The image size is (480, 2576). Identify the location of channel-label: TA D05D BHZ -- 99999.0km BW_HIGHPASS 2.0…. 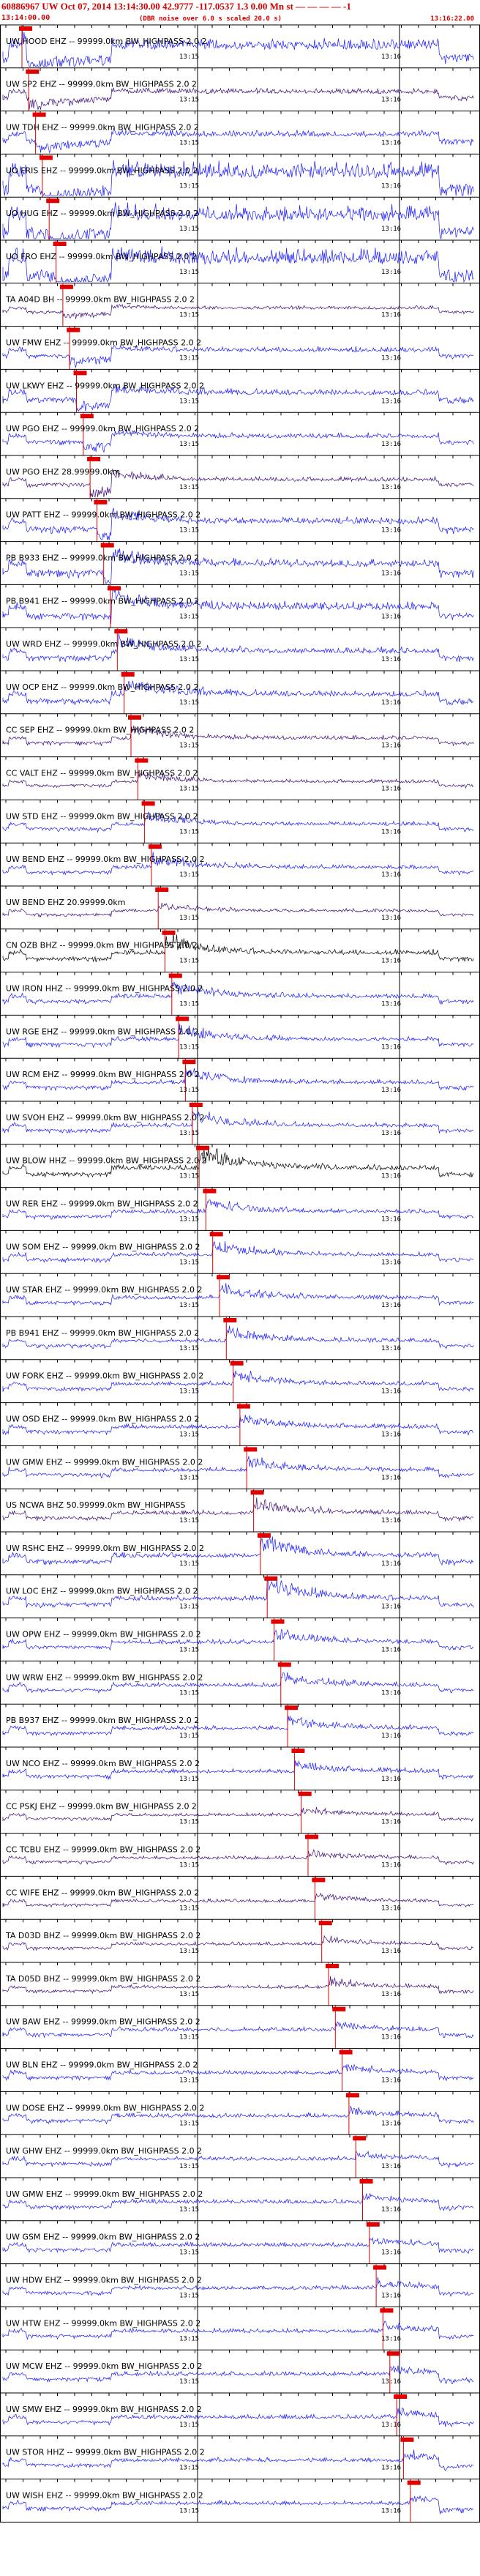
(102, 1979).